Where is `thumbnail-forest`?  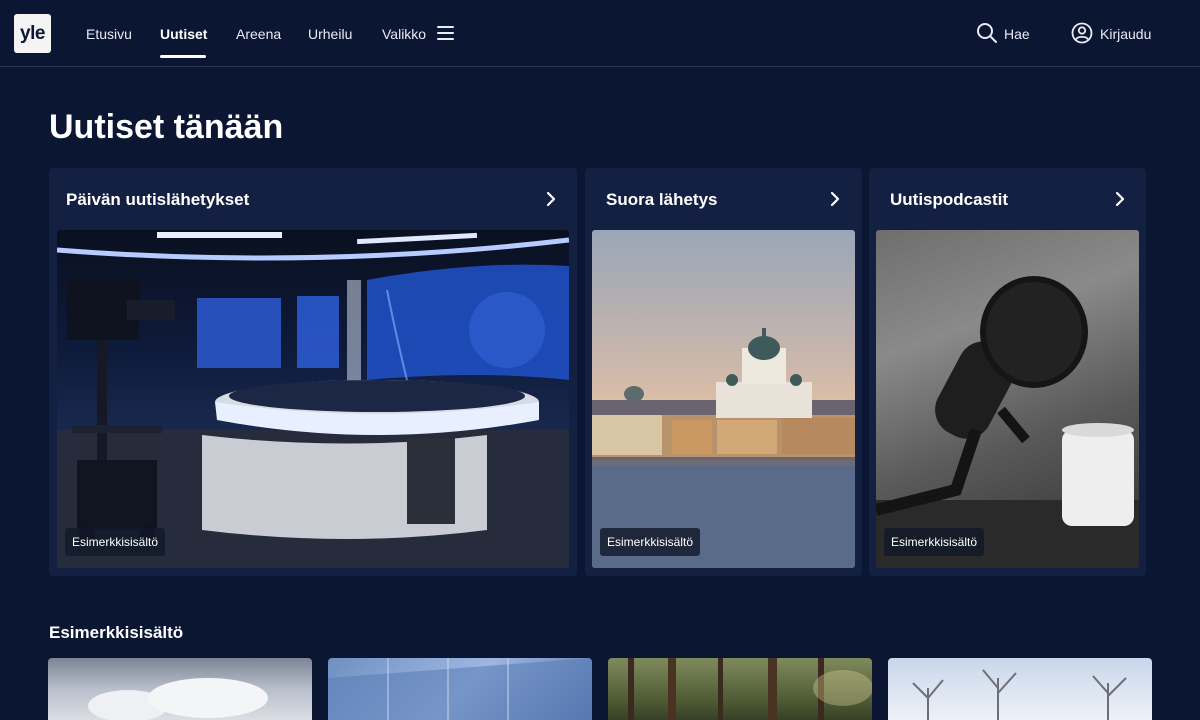
thumbnail-forest is located at coordinates (740, 689).